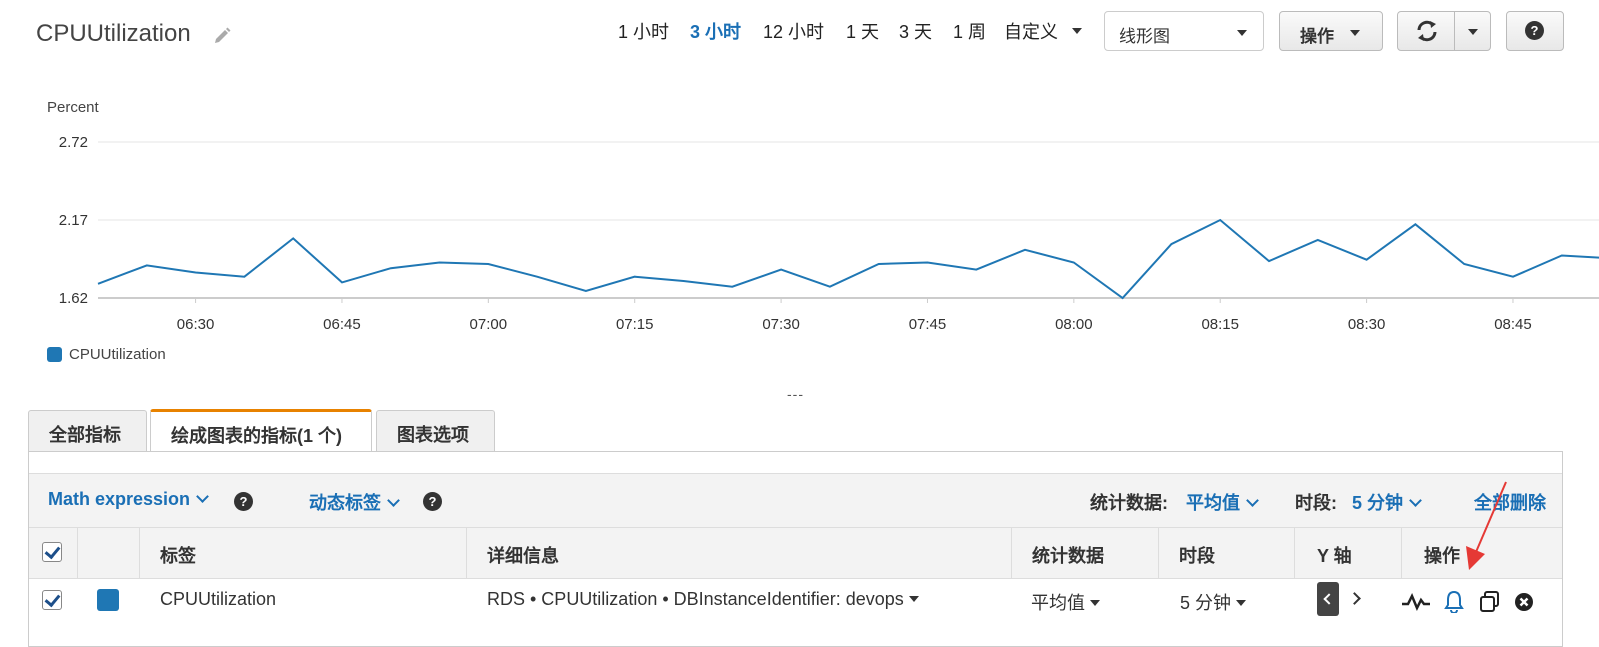 The image size is (1599, 647). I want to click on alarm-bell-icon, so click(1454, 601).